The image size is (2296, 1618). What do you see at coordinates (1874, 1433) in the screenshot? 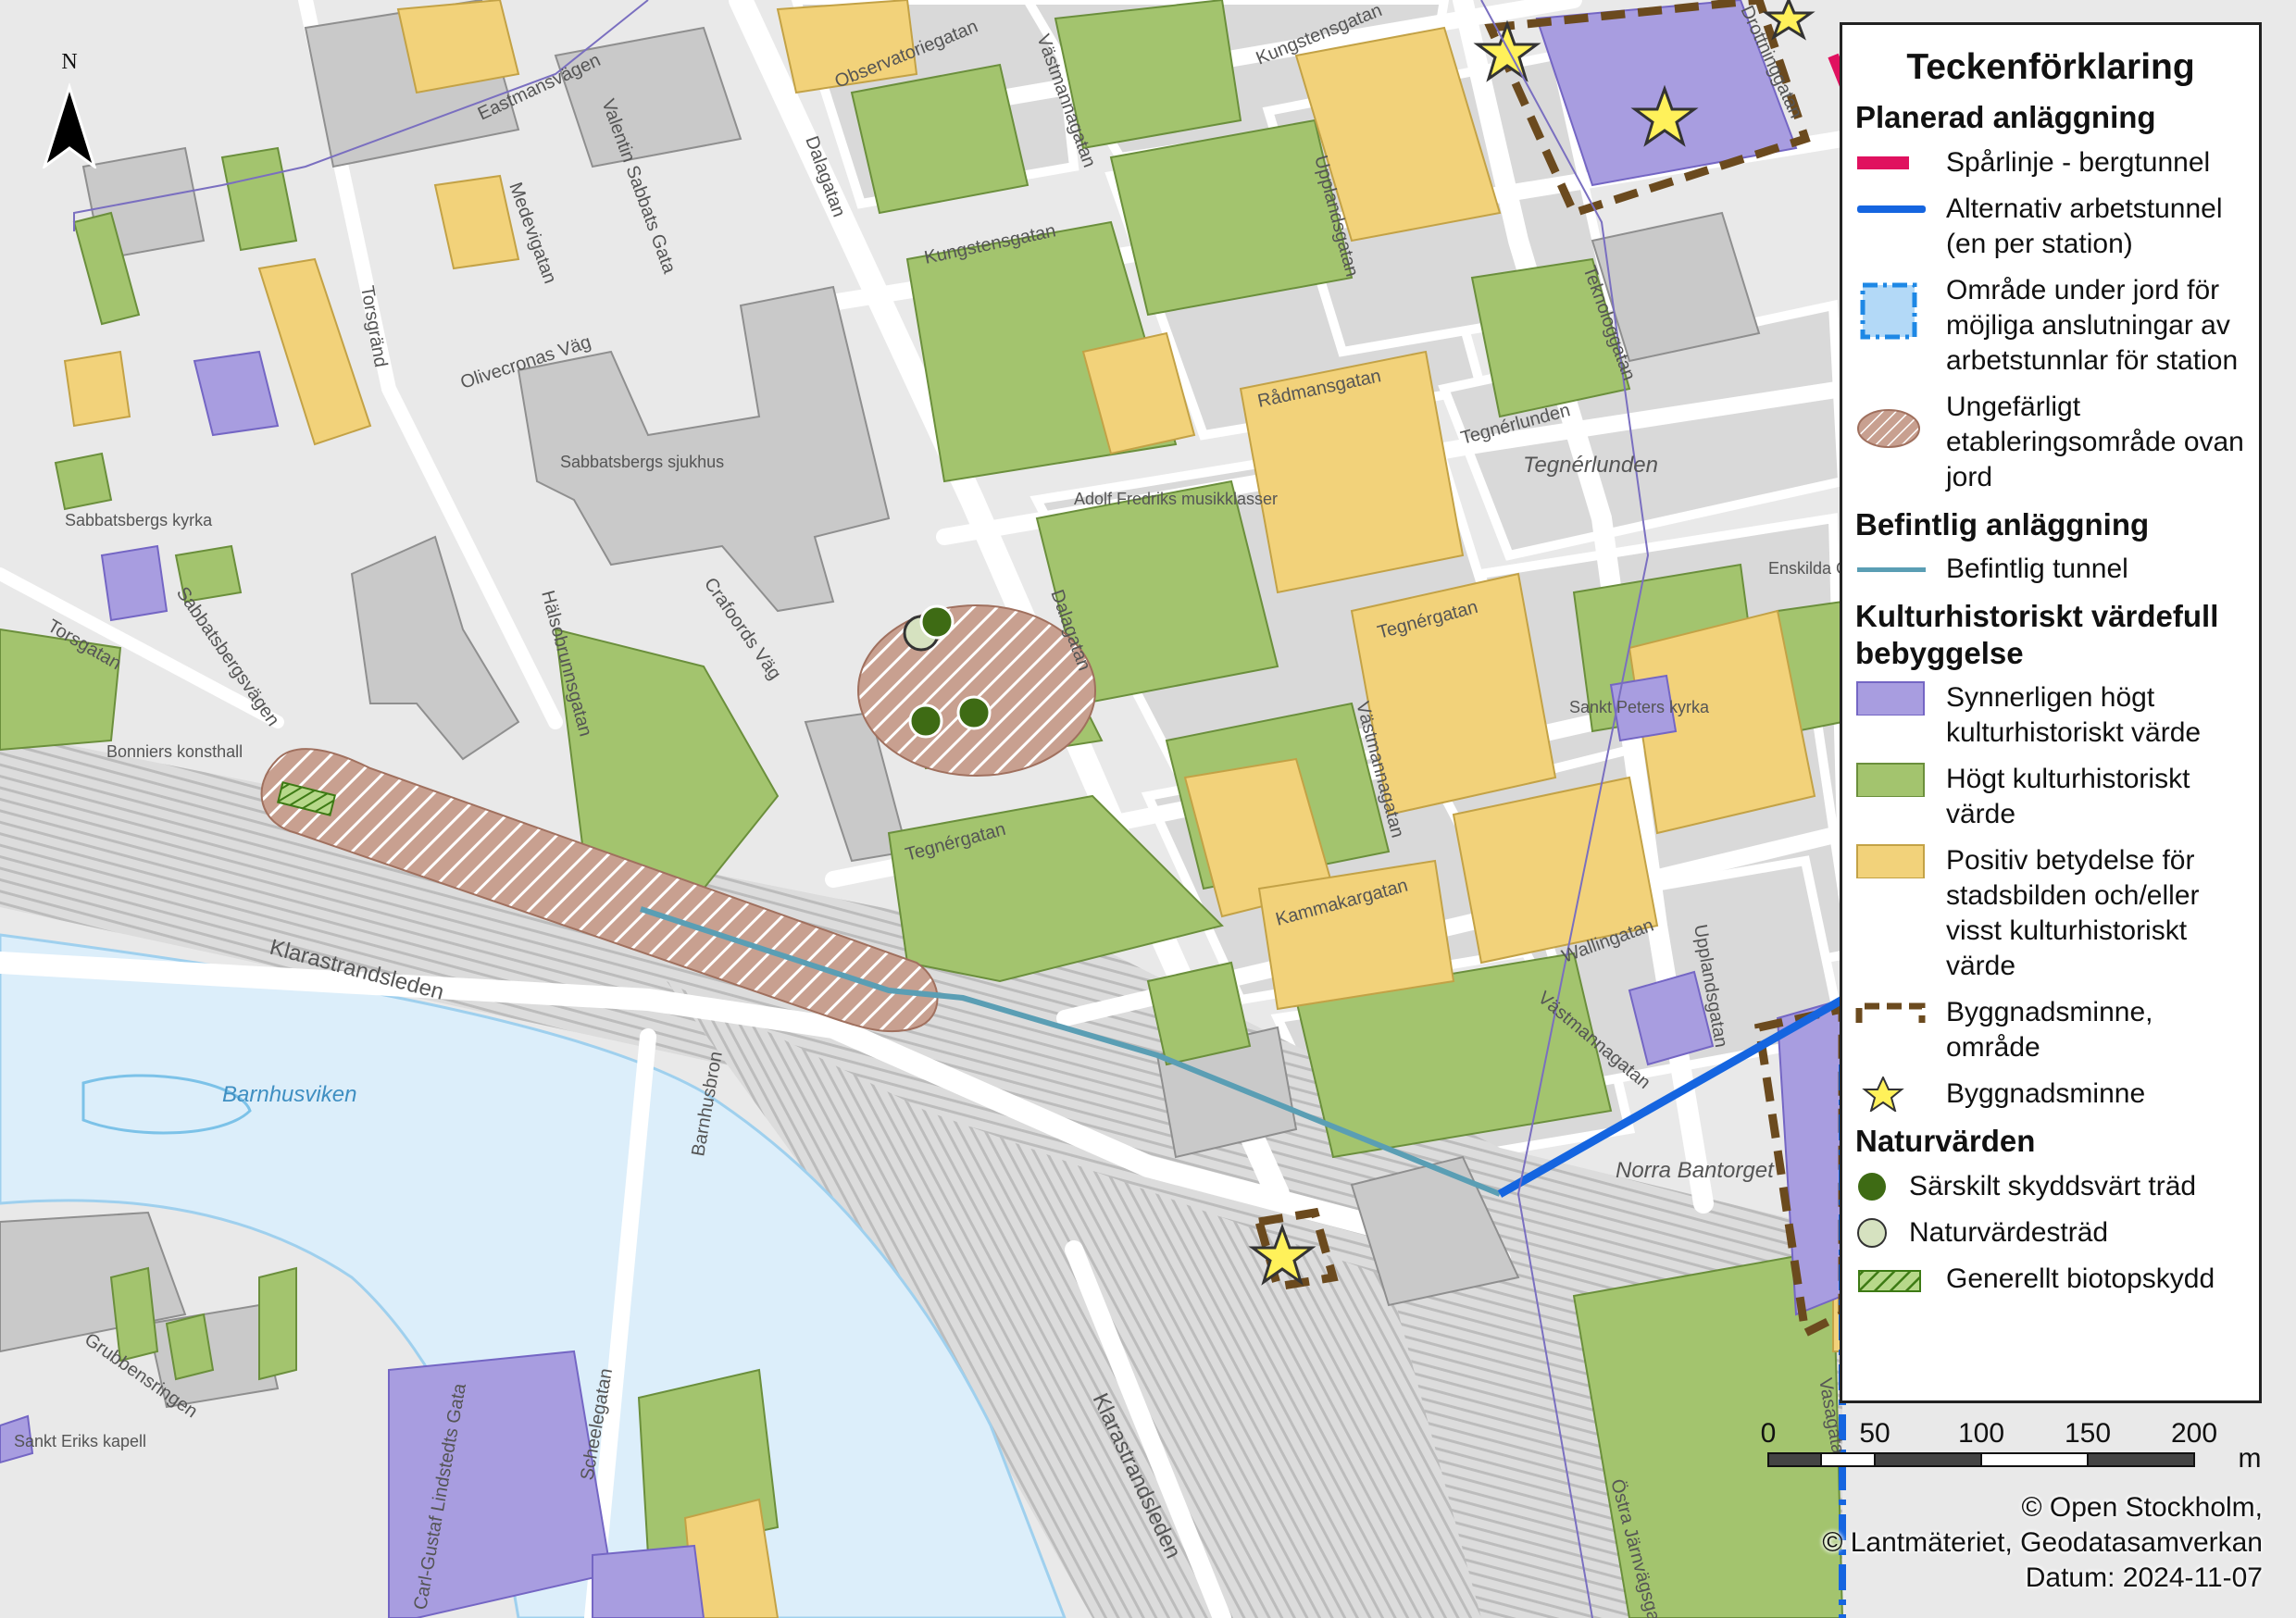
I see `scale-tick-label: 50` at bounding box center [1874, 1433].